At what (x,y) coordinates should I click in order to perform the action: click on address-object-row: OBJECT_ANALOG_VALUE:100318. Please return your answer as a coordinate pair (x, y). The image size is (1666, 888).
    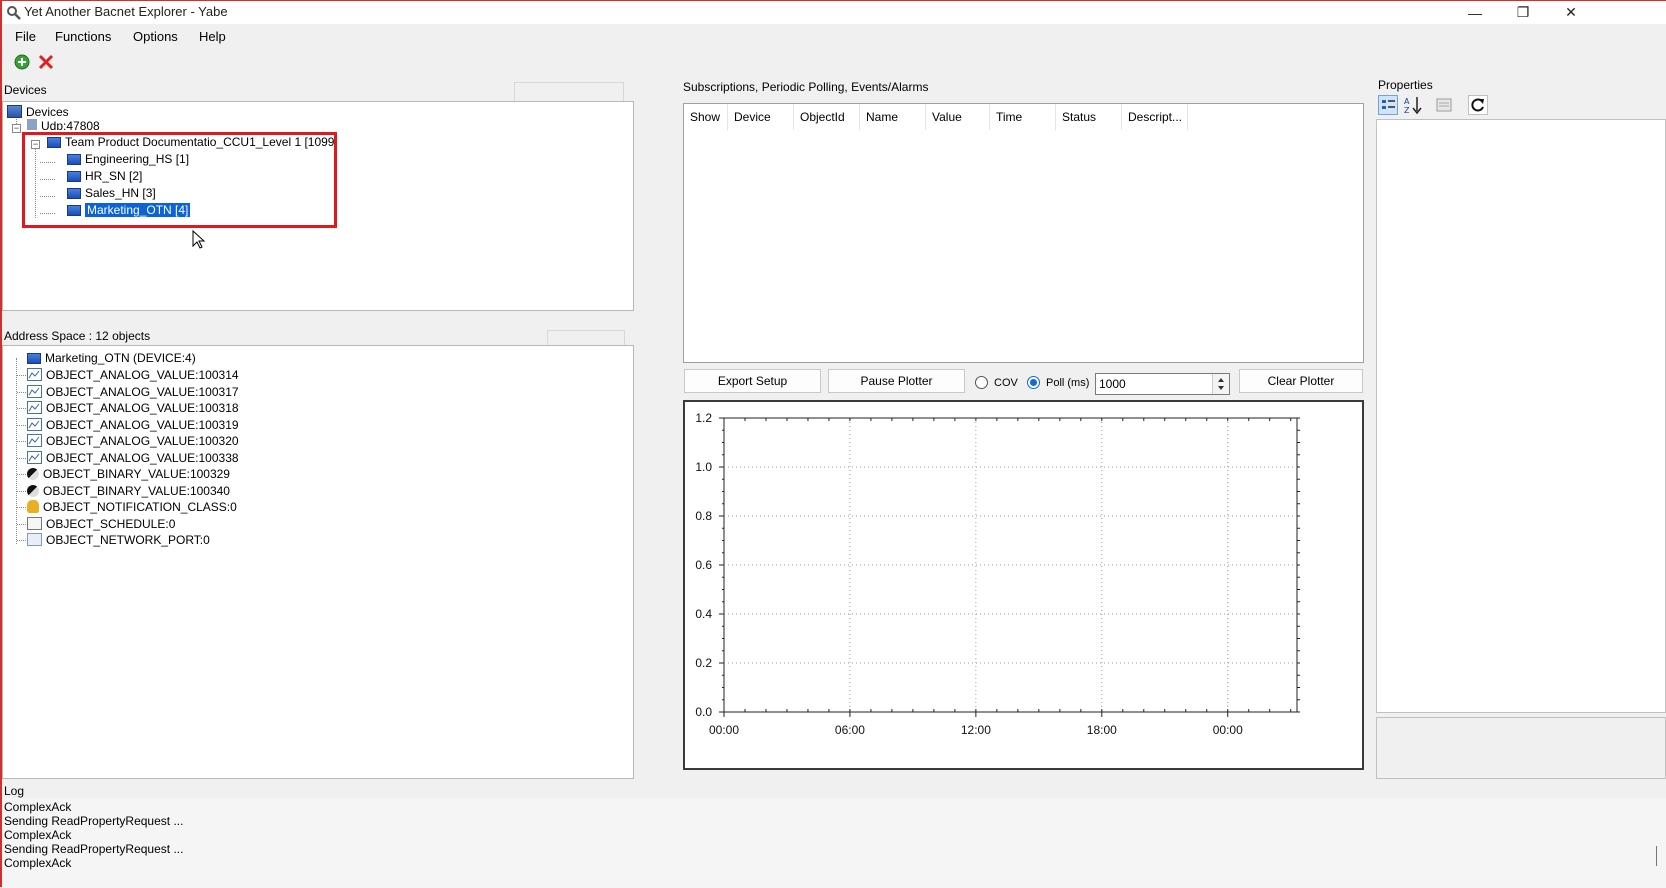
    Looking at the image, I should click on (133, 408).